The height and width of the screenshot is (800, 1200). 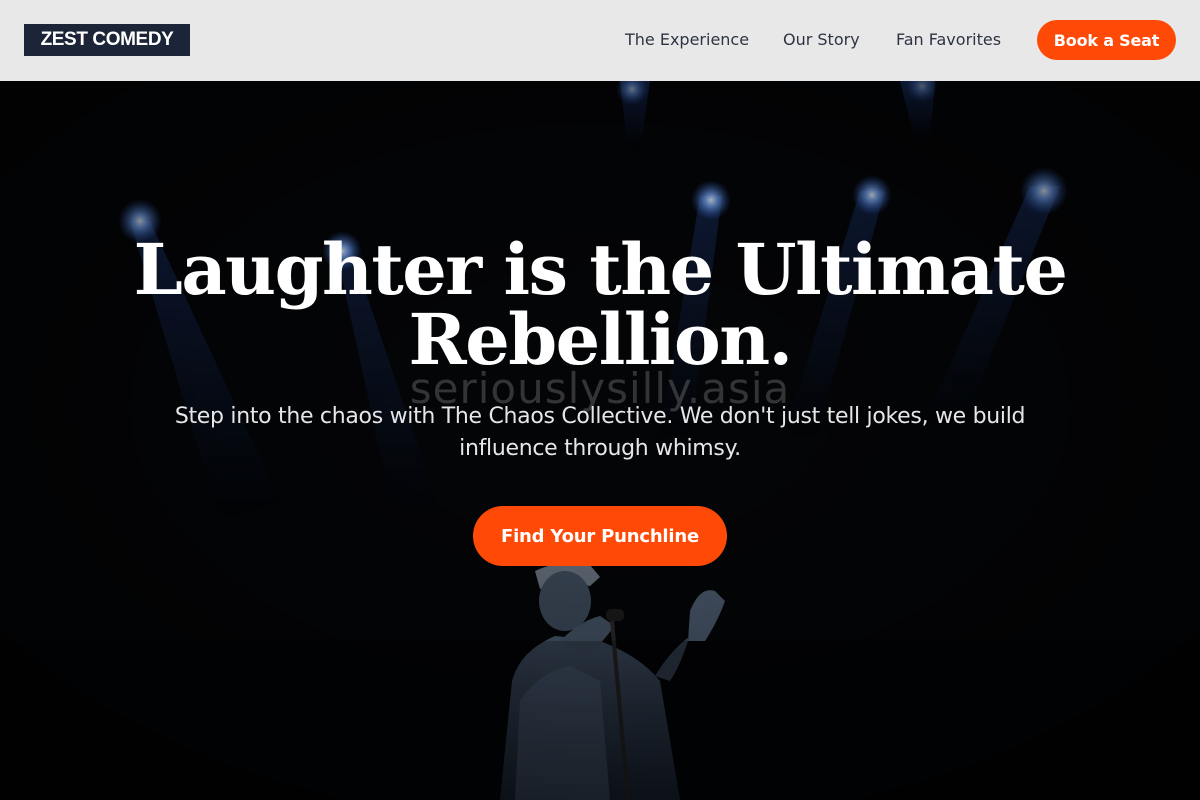 What do you see at coordinates (948, 40) in the screenshot?
I see `nav-link-fan-favorites: Fan Favorites` at bounding box center [948, 40].